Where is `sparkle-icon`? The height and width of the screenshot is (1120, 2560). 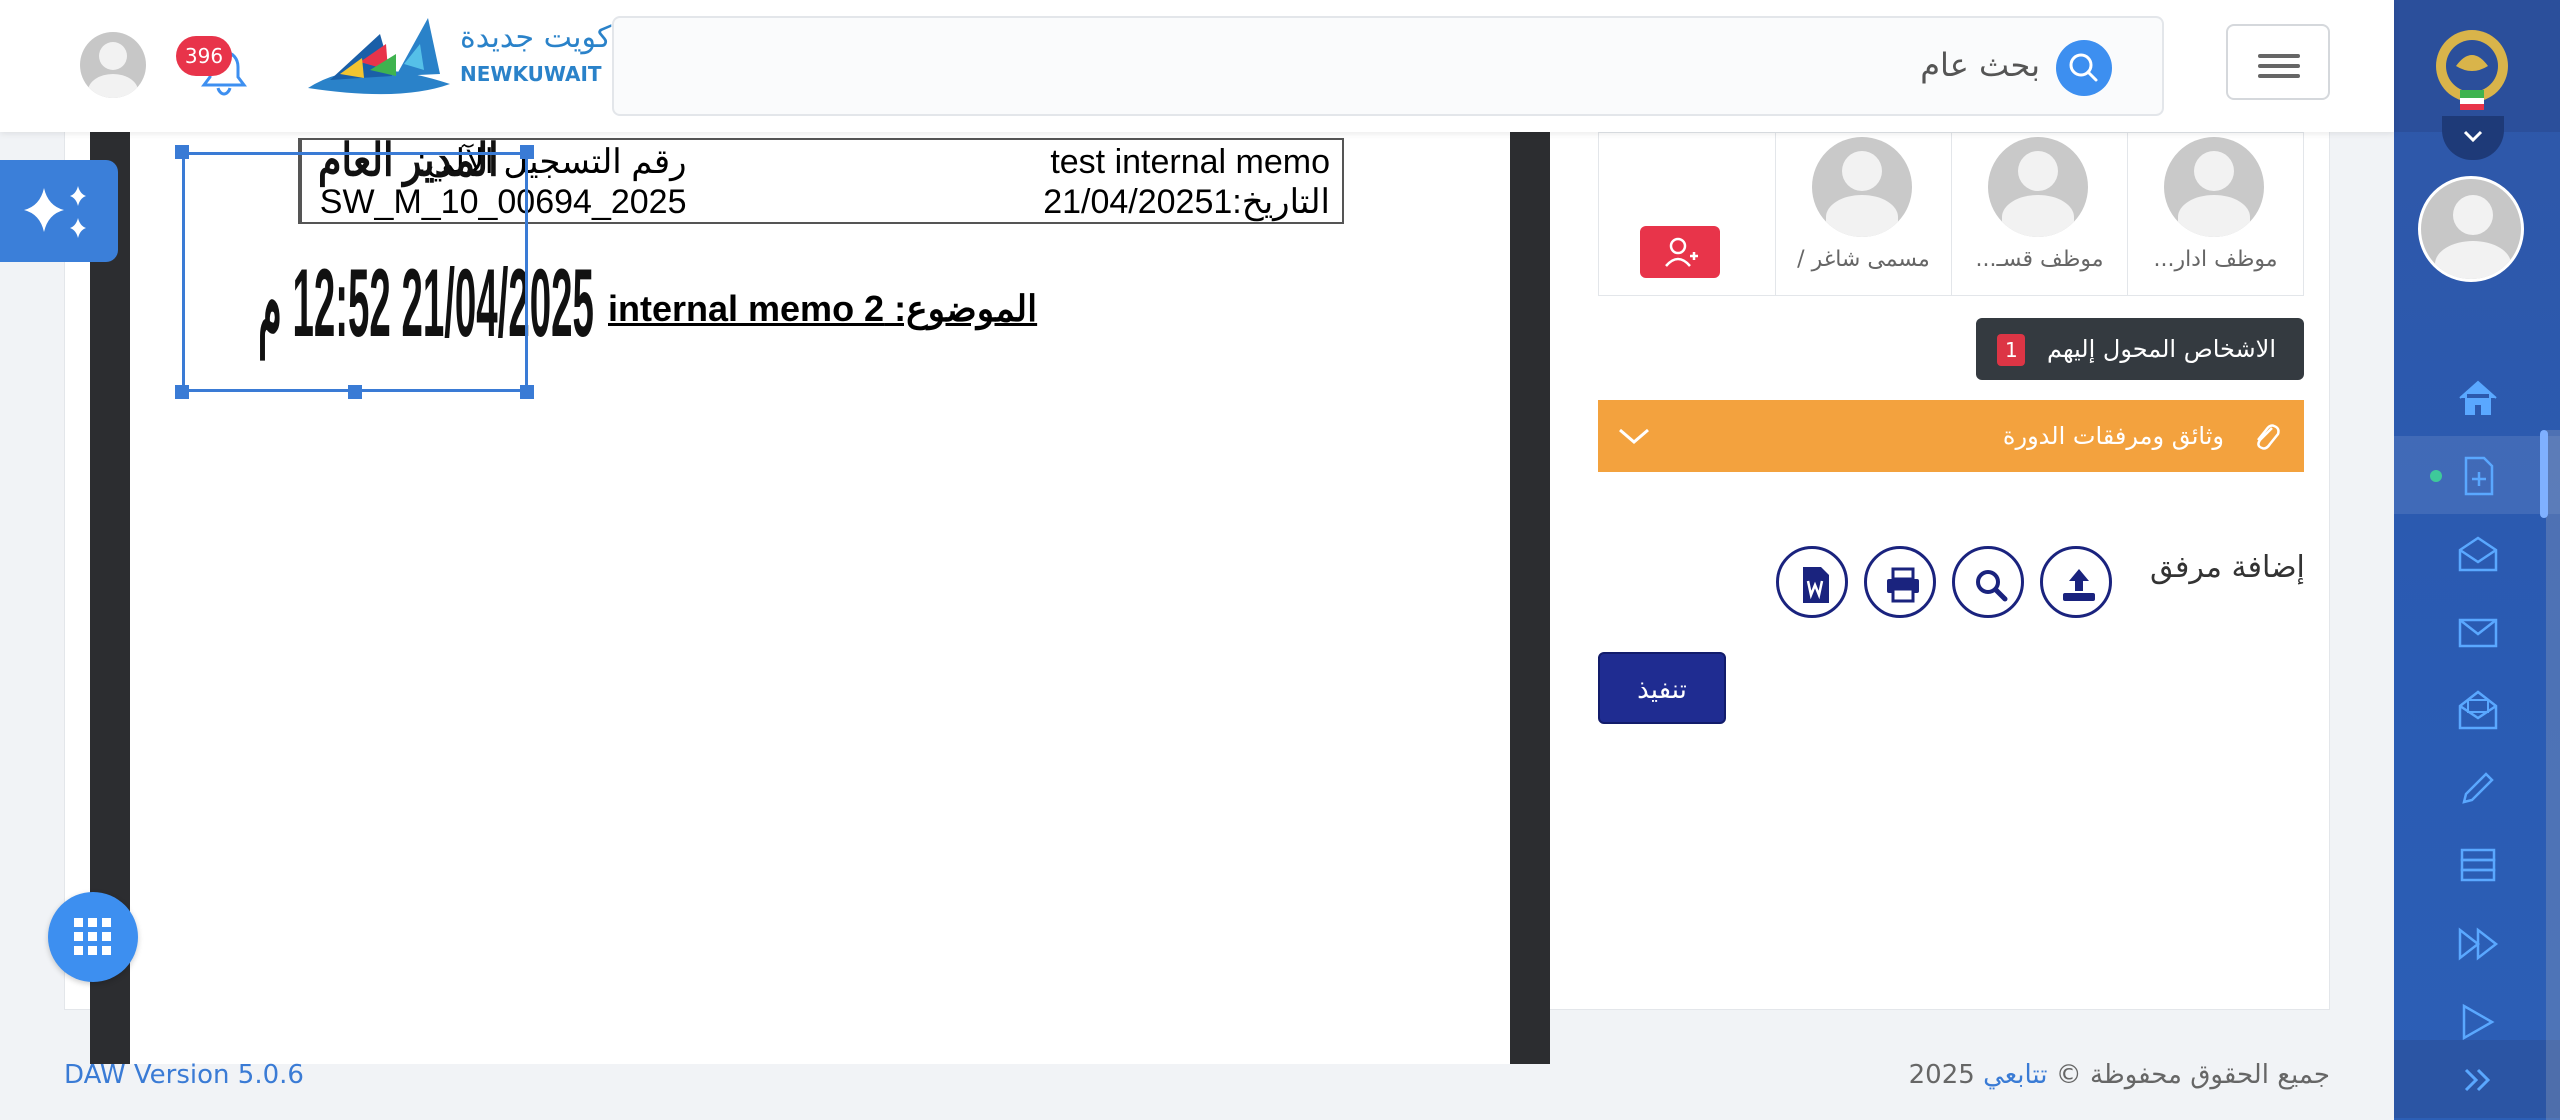 sparkle-icon is located at coordinates (55, 212).